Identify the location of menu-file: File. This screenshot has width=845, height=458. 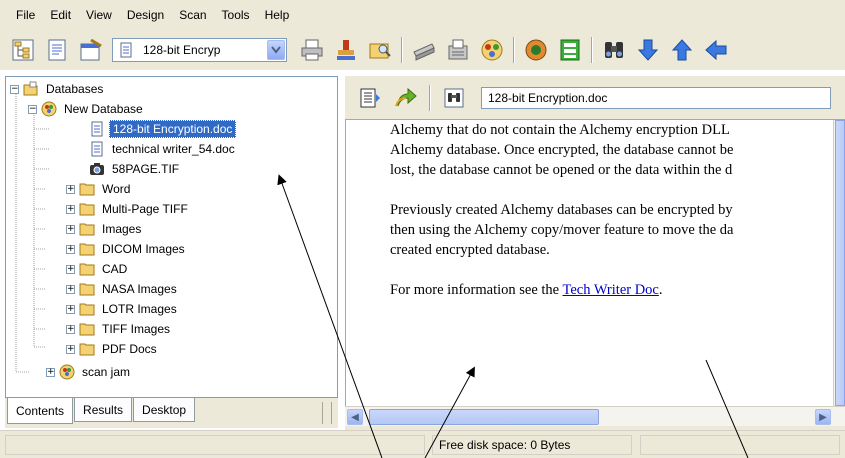
(27, 15).